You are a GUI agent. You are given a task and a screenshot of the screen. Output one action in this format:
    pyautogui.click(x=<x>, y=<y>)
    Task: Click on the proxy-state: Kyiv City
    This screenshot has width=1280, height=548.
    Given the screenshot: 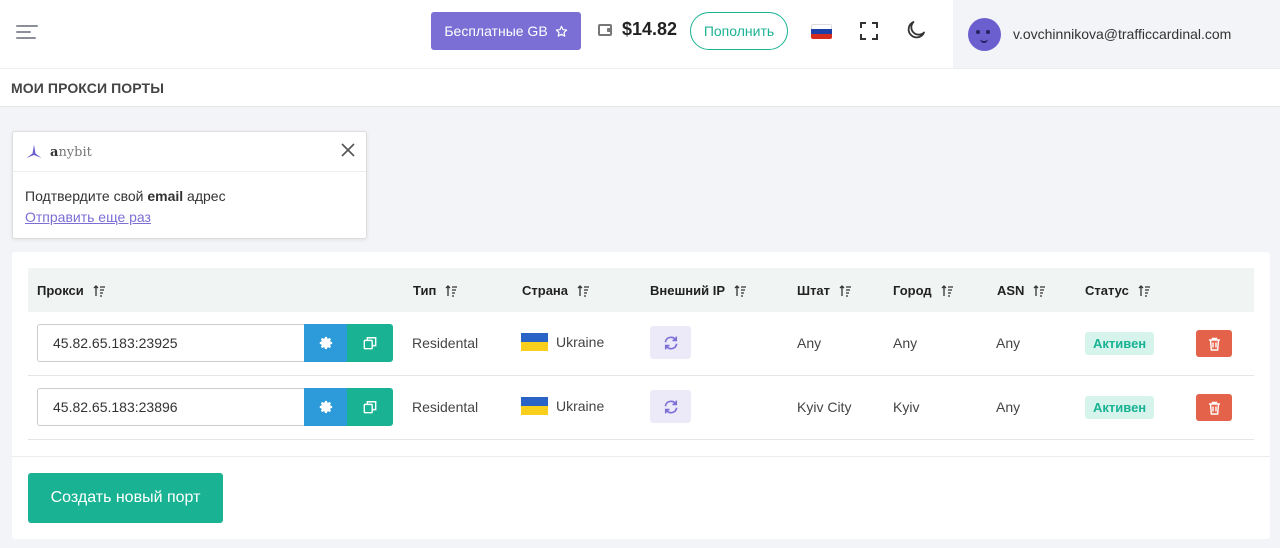 What is the action you would take?
    pyautogui.click(x=824, y=407)
    